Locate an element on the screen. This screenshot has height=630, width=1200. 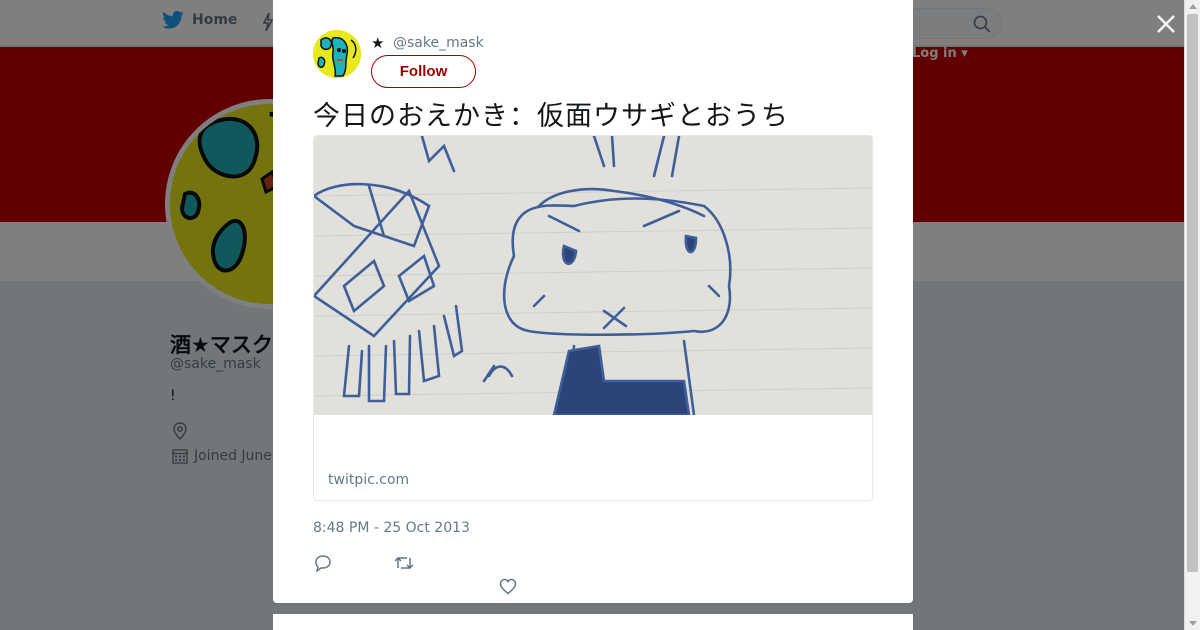
heart-icon is located at coordinates (508, 586).